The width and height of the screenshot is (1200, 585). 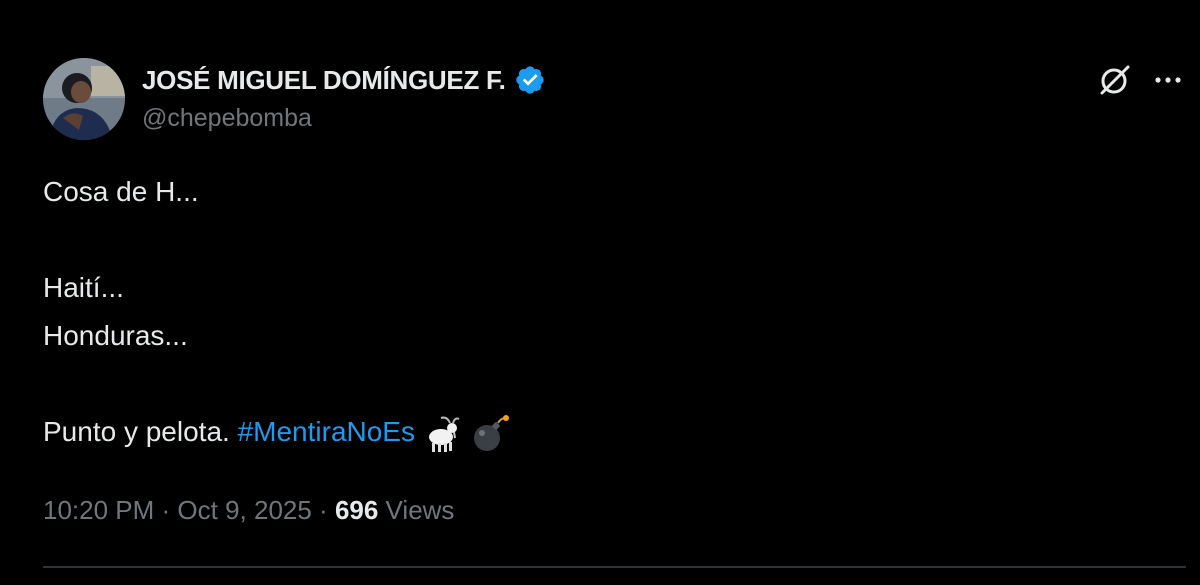 I want to click on avatar-image, so click(x=84, y=99).